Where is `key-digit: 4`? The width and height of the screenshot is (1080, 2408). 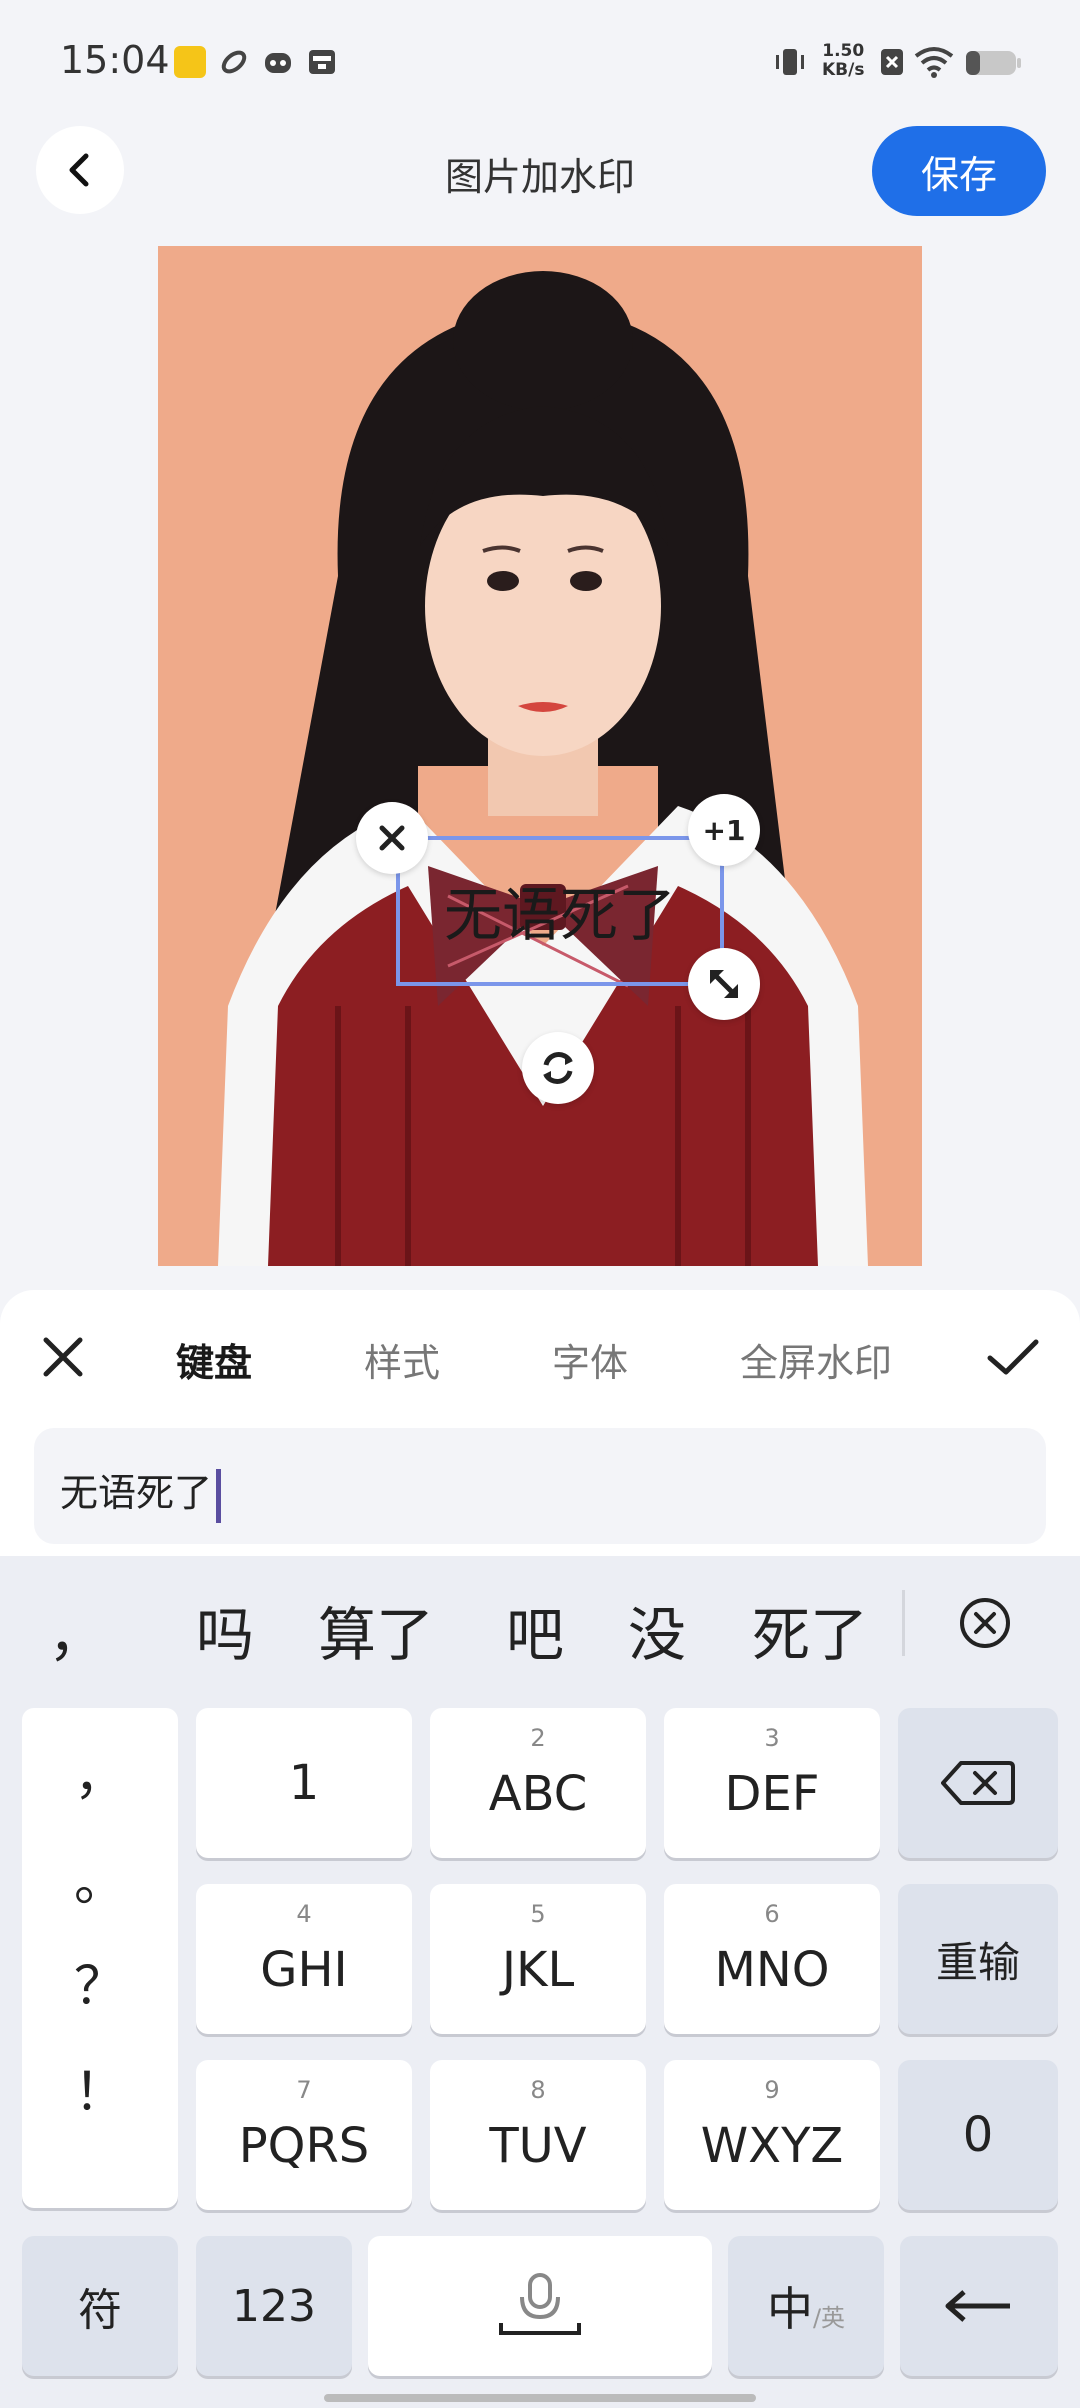 key-digit: 4 is located at coordinates (304, 1914).